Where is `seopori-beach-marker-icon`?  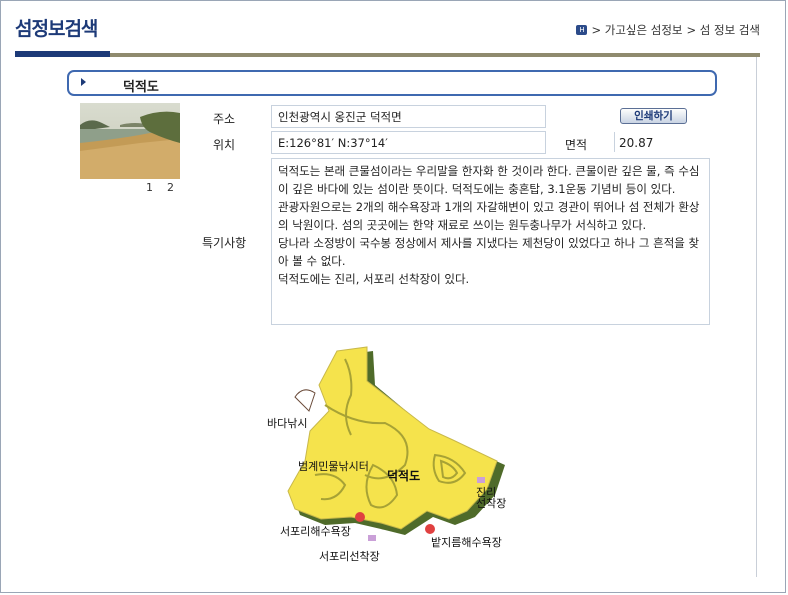 seopori-beach-marker-icon is located at coordinates (360, 517).